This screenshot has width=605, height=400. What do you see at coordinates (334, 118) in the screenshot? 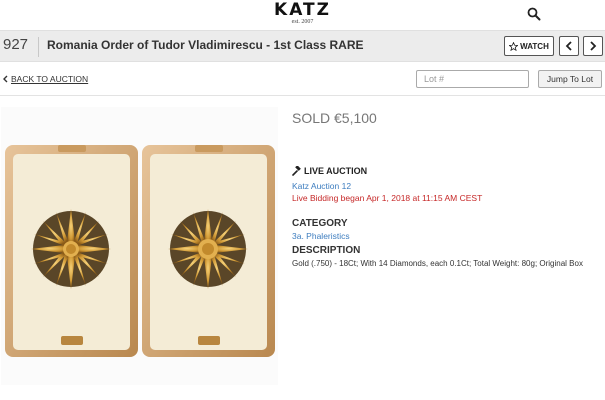
I see `sold-price: SOLD €5,100` at bounding box center [334, 118].